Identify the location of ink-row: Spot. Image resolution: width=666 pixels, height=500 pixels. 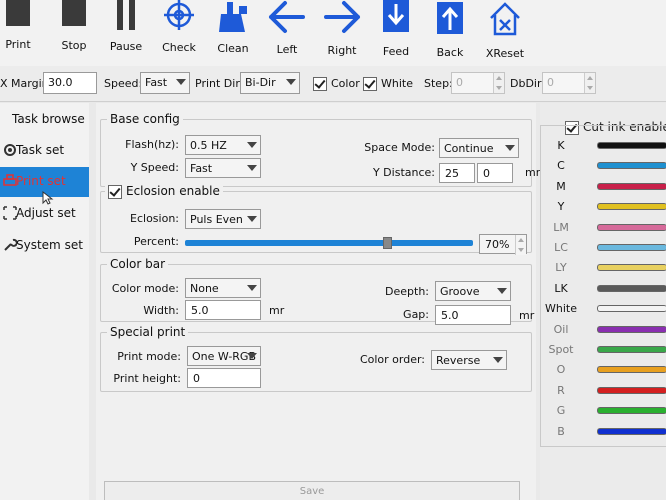
(603, 350).